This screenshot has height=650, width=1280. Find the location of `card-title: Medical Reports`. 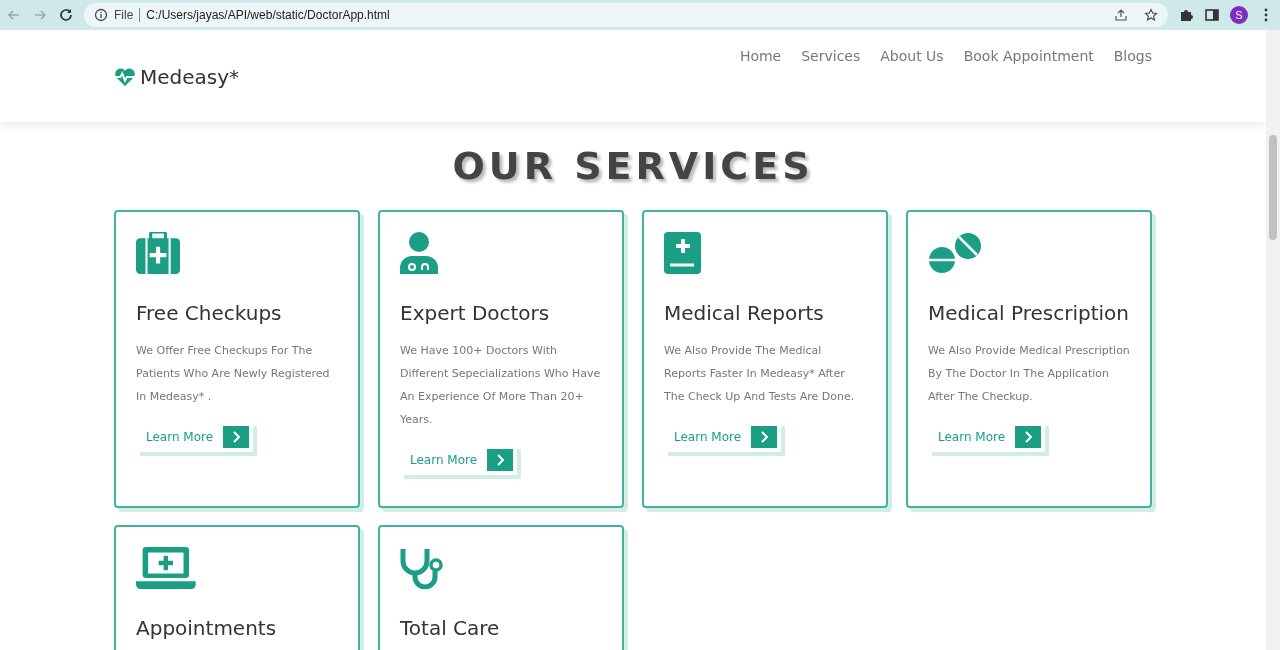

card-title: Medical Reports is located at coordinates (744, 313).